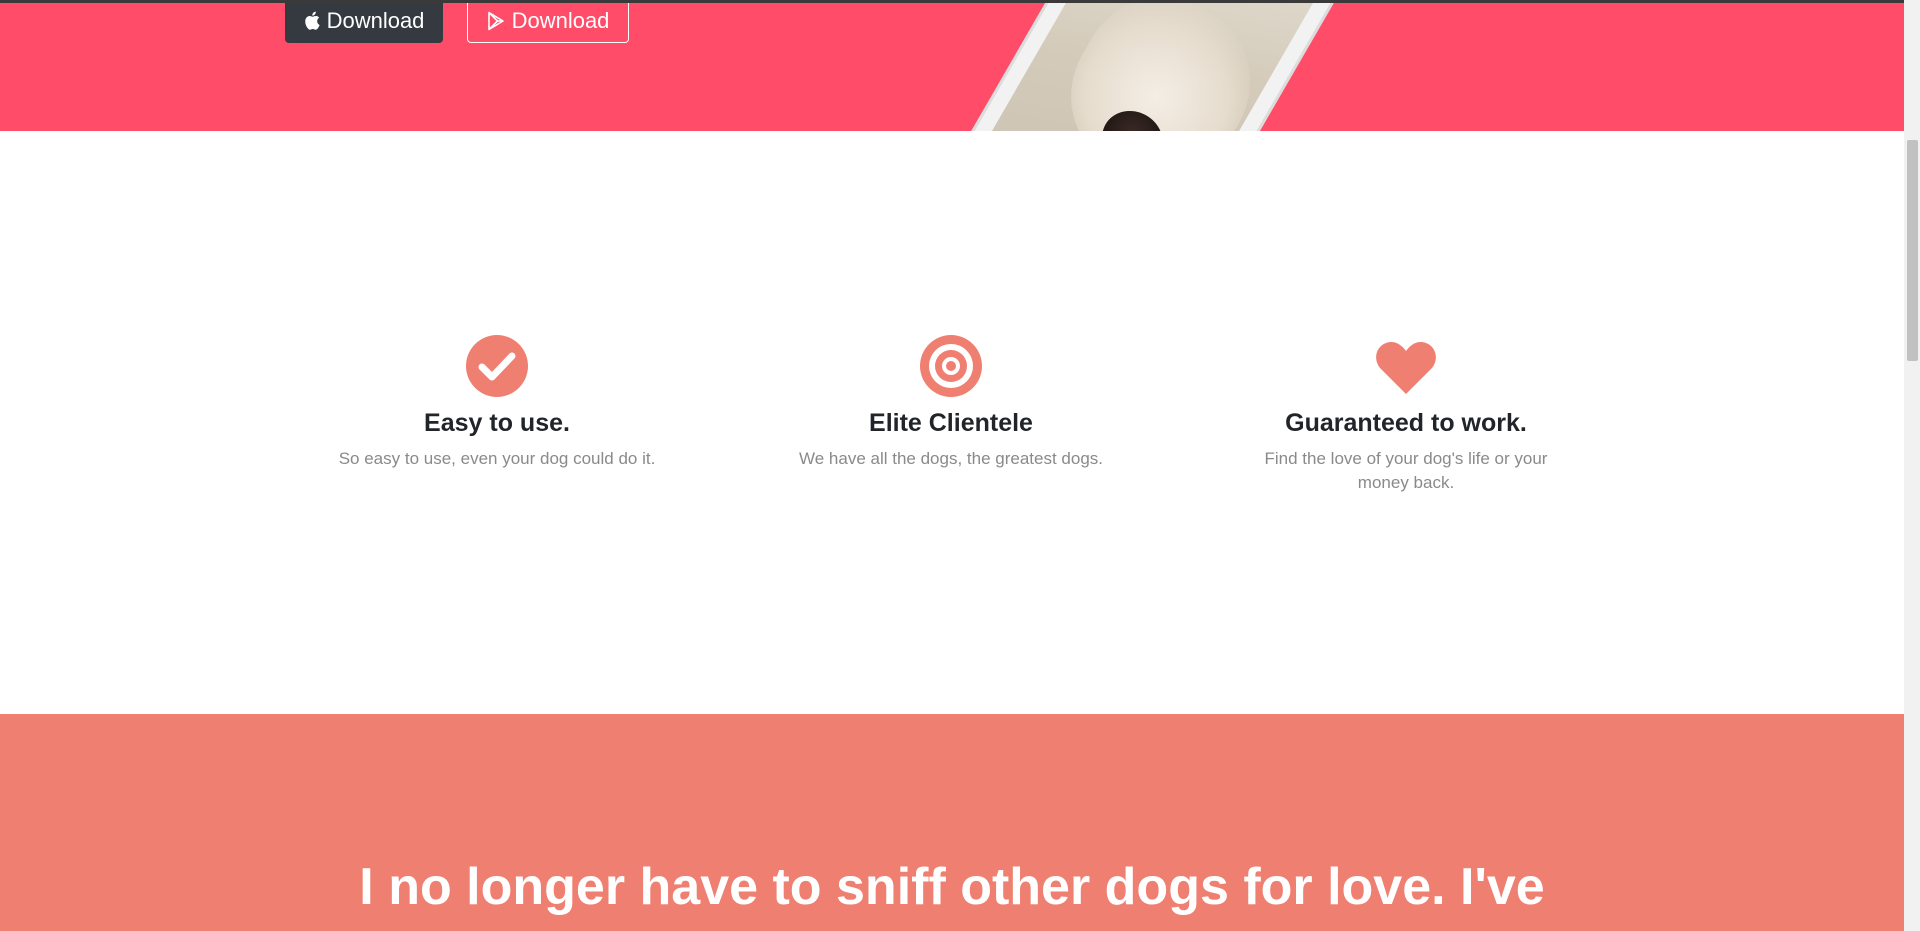  What do you see at coordinates (1912, 465) in the screenshot?
I see `vertical-scrollbar` at bounding box center [1912, 465].